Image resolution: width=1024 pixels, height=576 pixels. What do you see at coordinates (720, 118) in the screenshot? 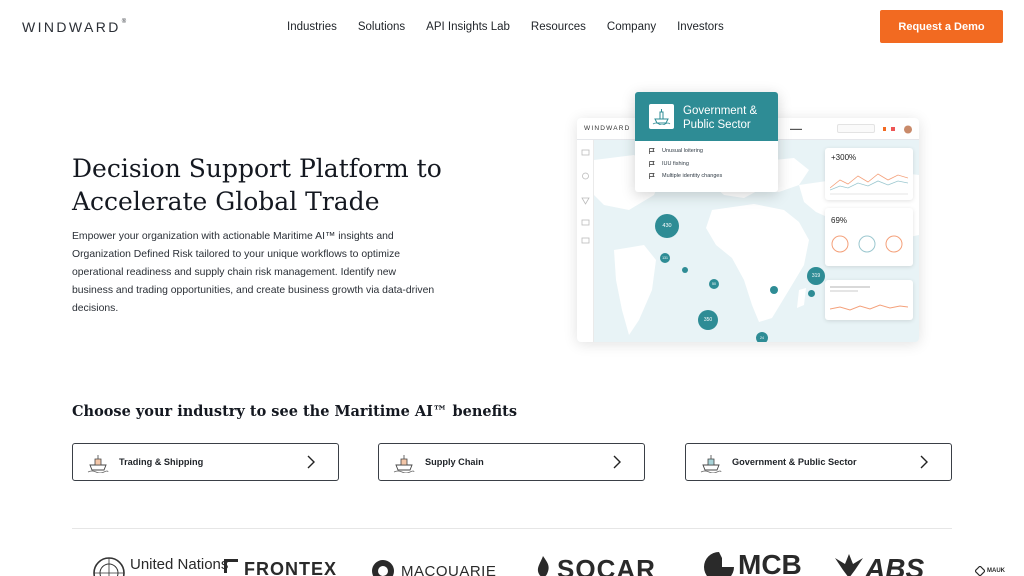
I see `gov-card-title: Government & Public Sector` at bounding box center [720, 118].